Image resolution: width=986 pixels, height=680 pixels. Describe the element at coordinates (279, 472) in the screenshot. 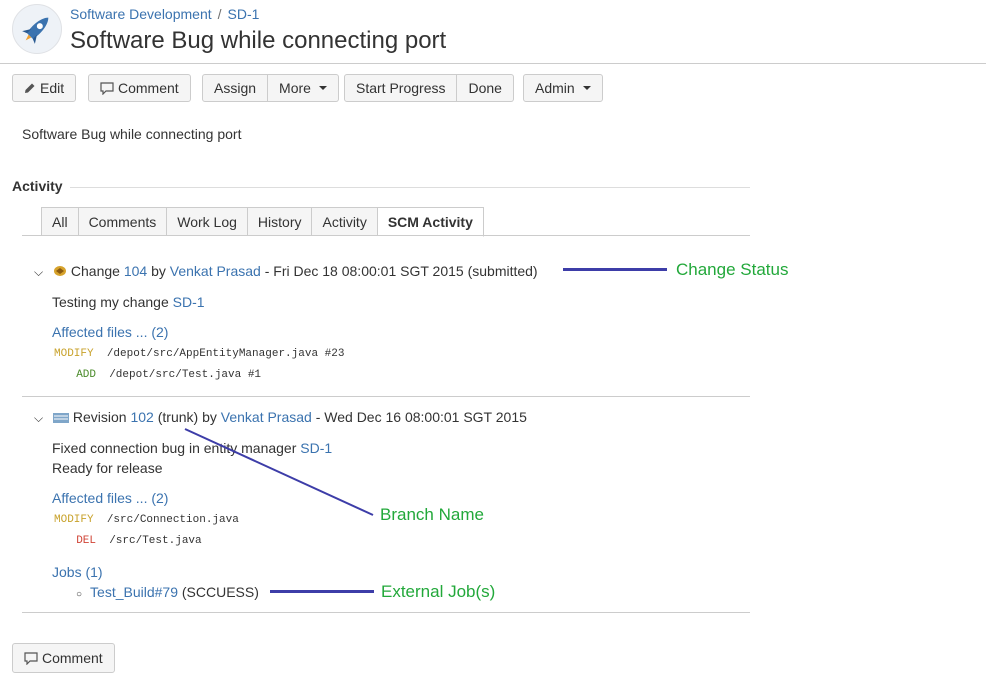

I see `annotation-pointer` at that location.